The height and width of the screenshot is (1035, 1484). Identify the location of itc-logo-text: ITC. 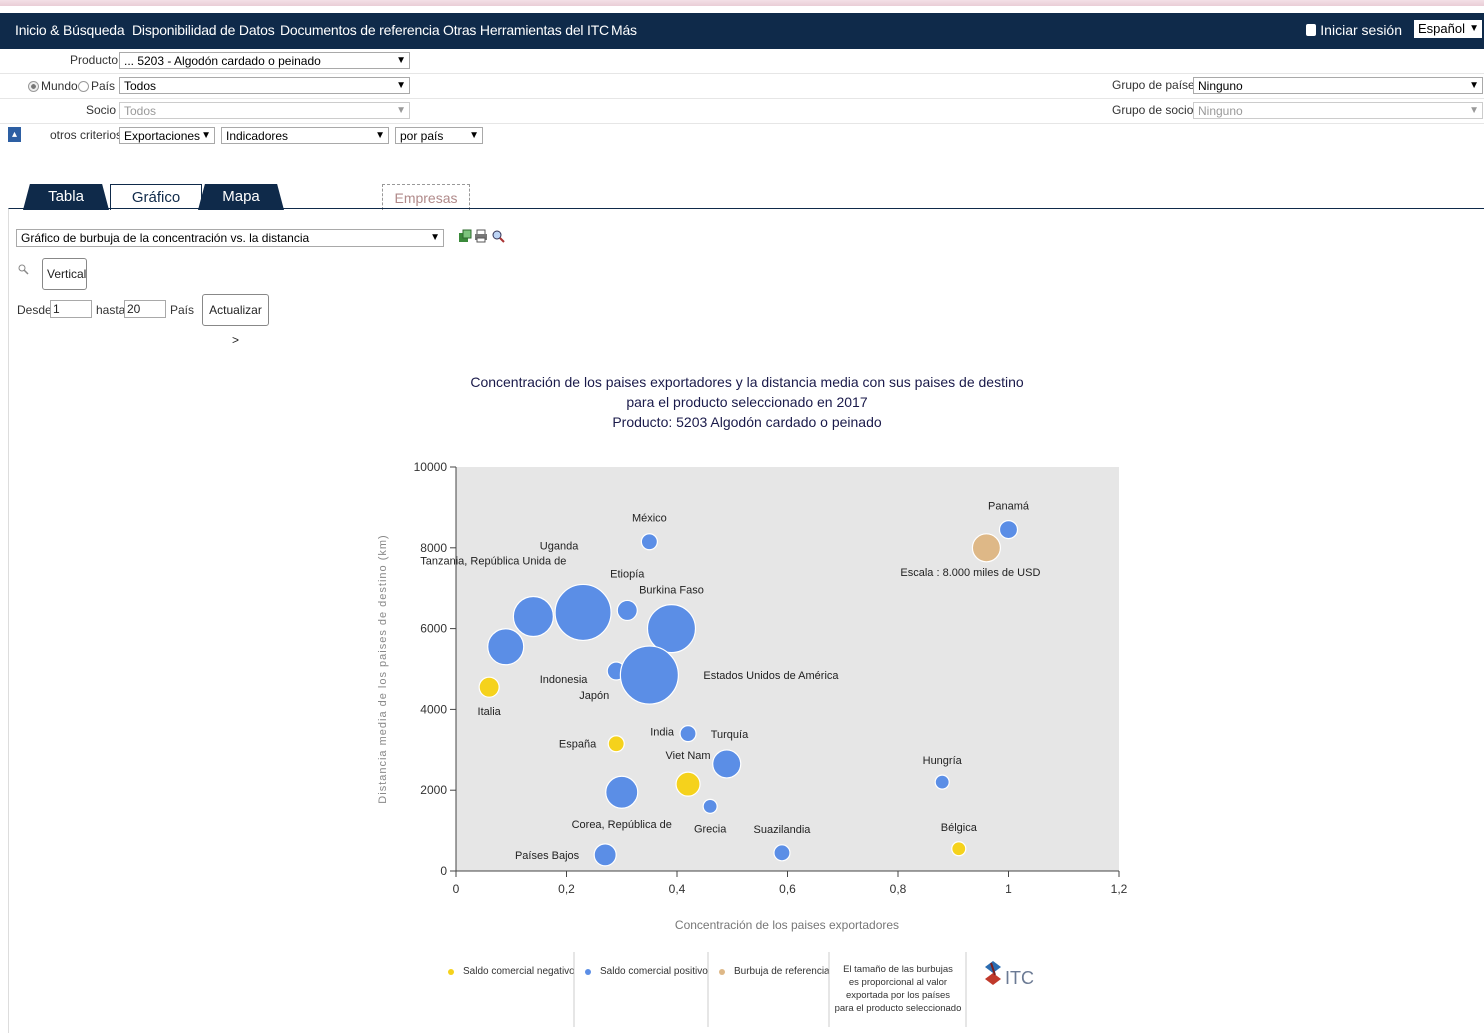
(1019, 978).